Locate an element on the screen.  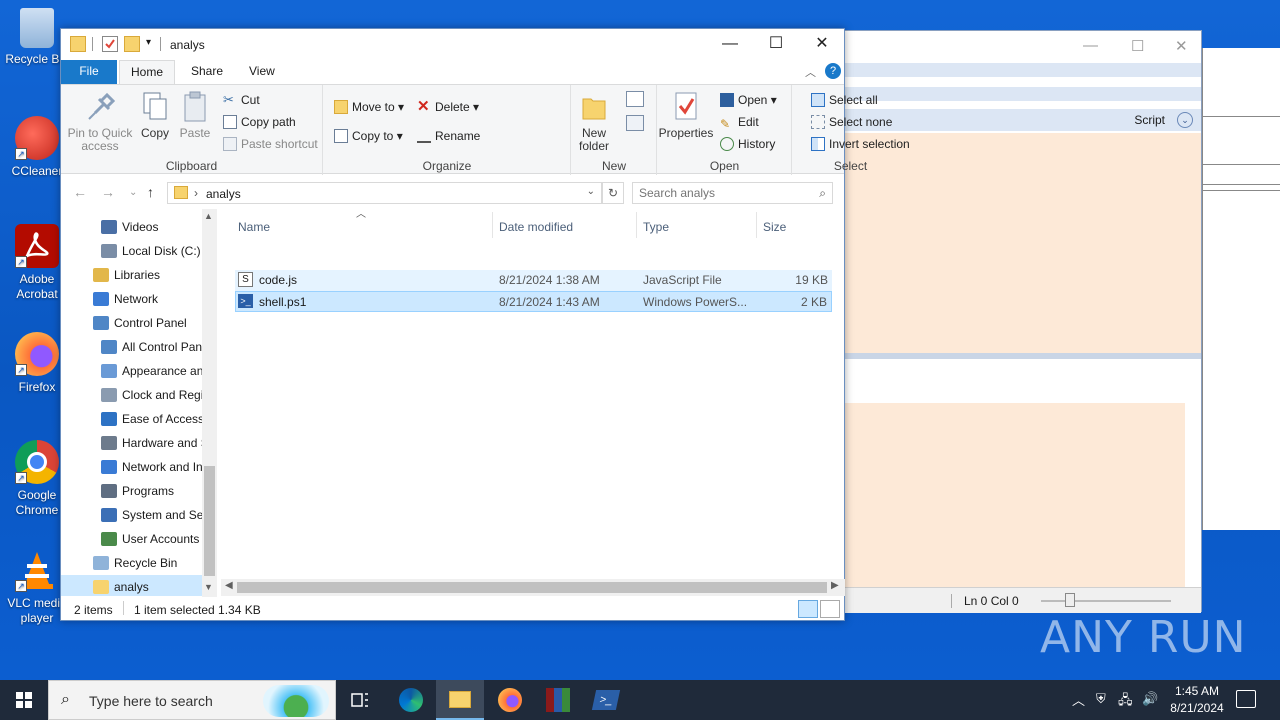
details-view-icon is located at coordinates (808, 609).